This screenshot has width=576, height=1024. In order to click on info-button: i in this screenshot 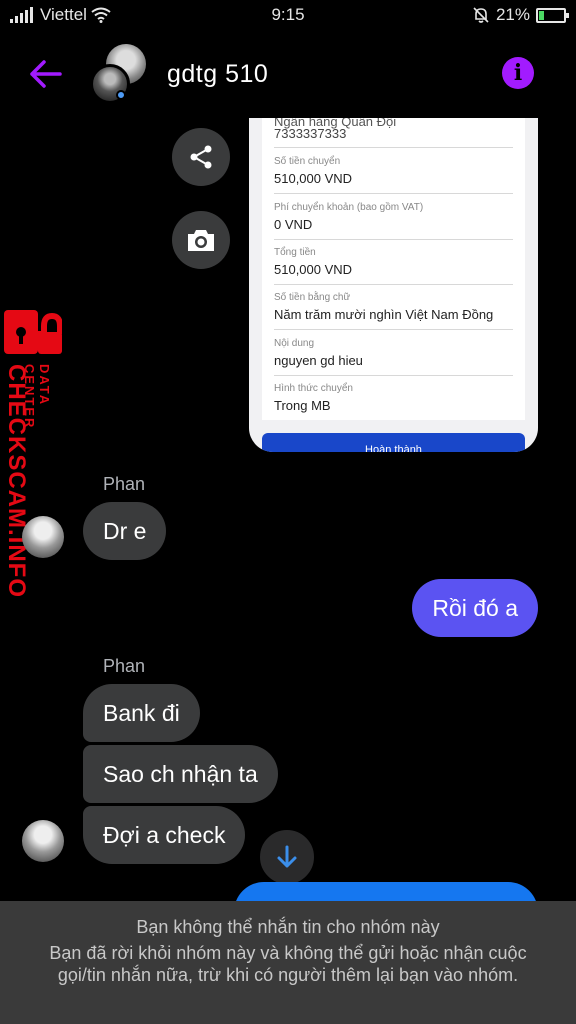, I will do `click(518, 73)`.